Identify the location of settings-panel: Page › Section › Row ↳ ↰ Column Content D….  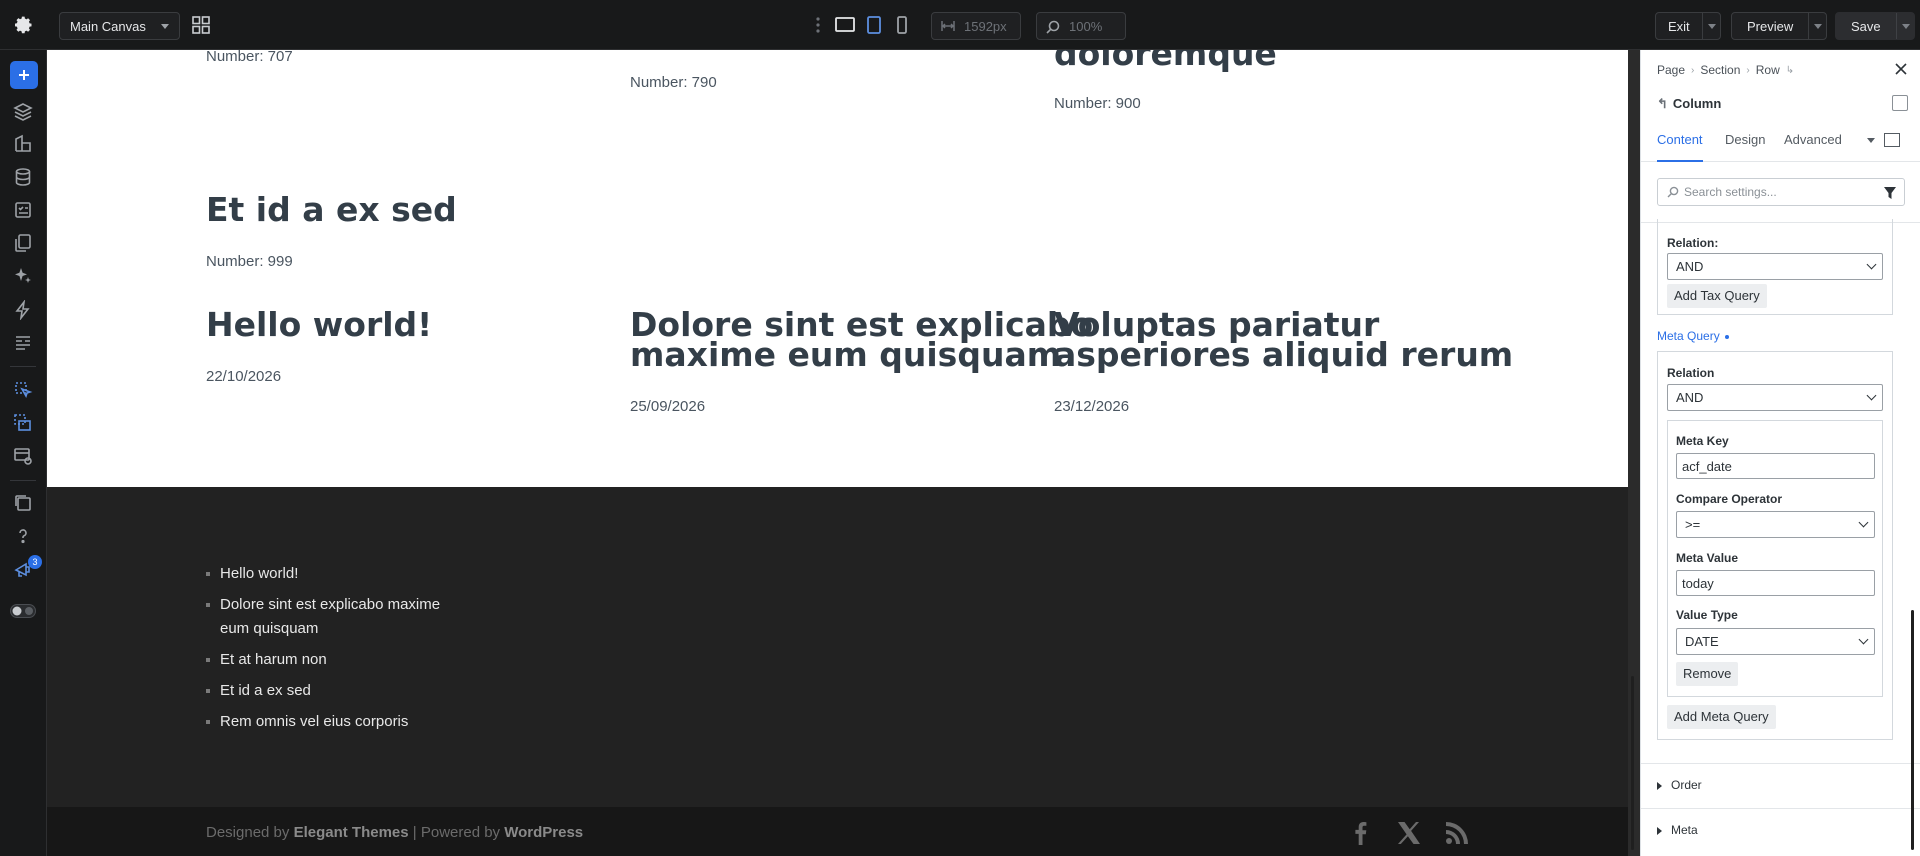
(1780, 453).